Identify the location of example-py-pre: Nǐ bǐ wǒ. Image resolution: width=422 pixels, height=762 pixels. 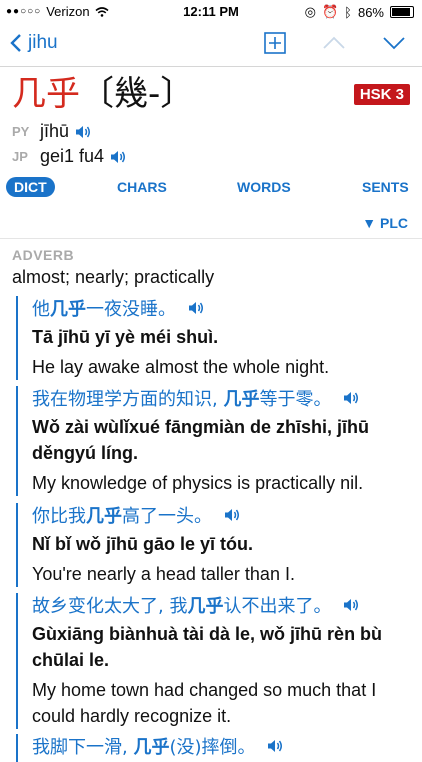
(69, 544).